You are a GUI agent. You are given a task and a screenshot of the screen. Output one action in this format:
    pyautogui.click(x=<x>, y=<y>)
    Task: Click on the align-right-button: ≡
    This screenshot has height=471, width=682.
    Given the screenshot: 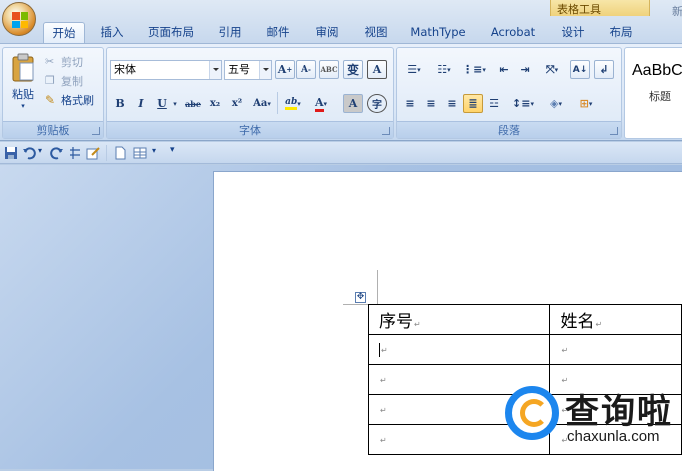 What is the action you would take?
    pyautogui.click(x=452, y=103)
    